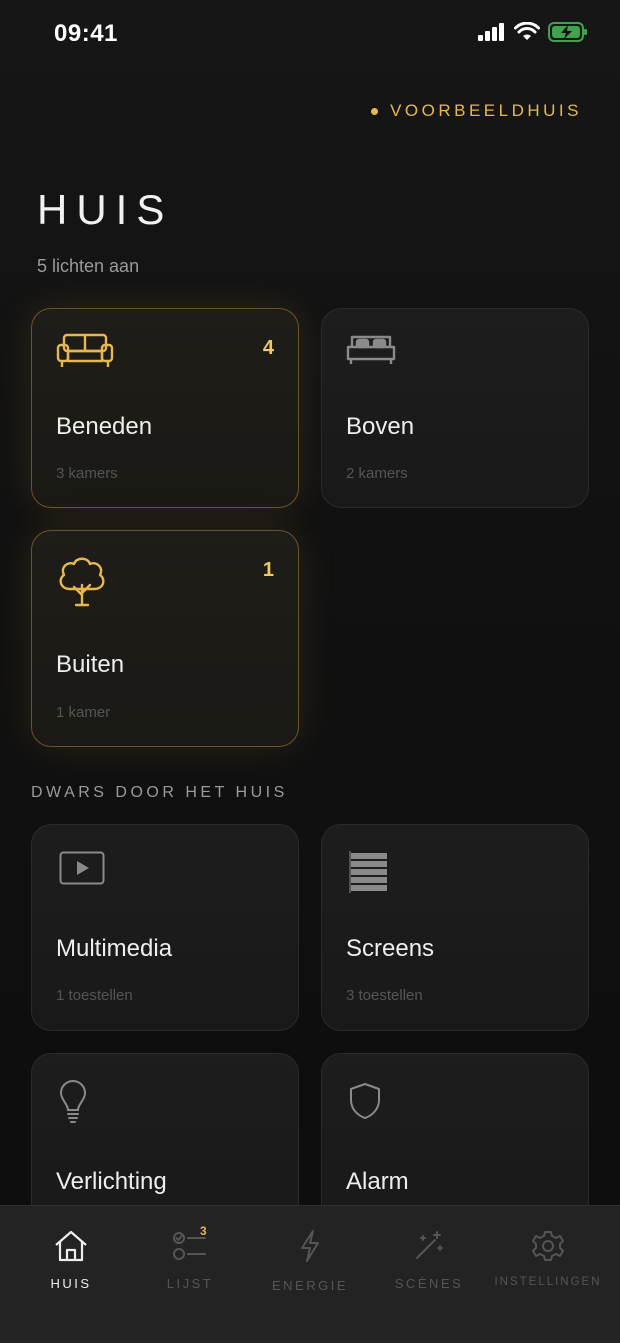 This screenshot has height=1343, width=620. I want to click on tab-instellingen: INSTELLINGEN, so click(548, 1257).